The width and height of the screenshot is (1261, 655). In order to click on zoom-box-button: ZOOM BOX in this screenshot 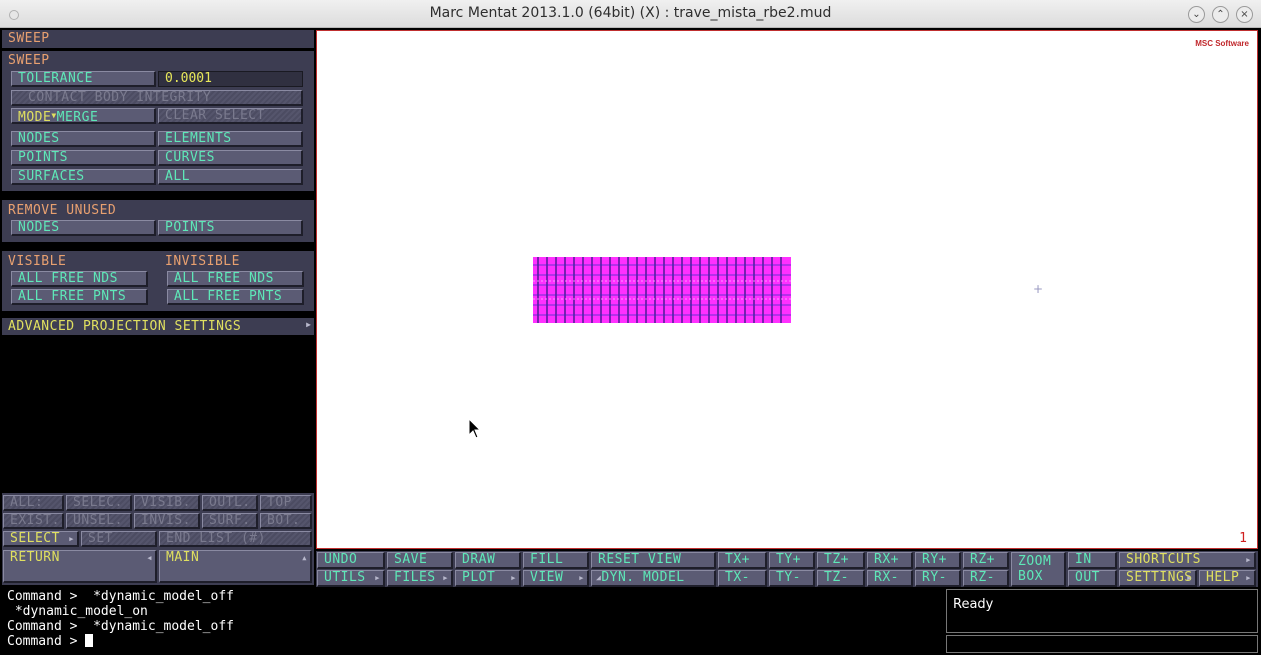, I will do `click(1038, 569)`.